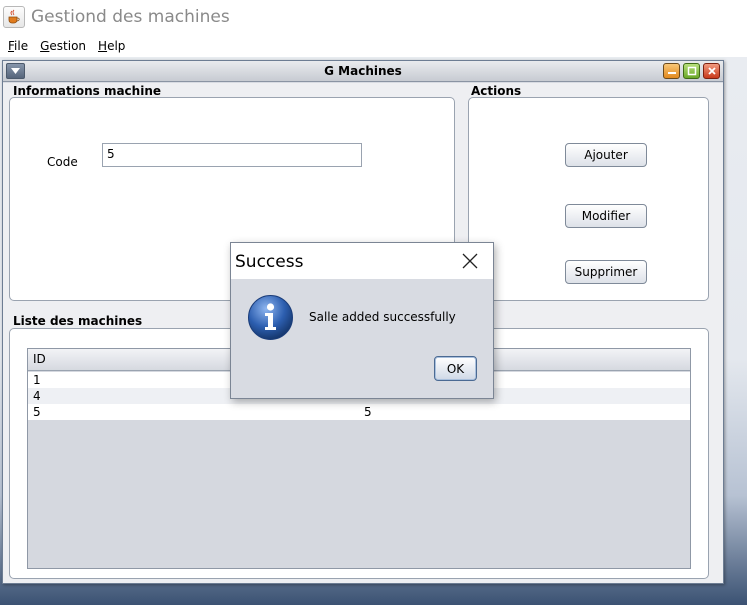 Image resolution: width=747 pixels, height=605 pixels. Describe the element at coordinates (606, 272) in the screenshot. I see `supprimer-button: Supprimer` at that location.